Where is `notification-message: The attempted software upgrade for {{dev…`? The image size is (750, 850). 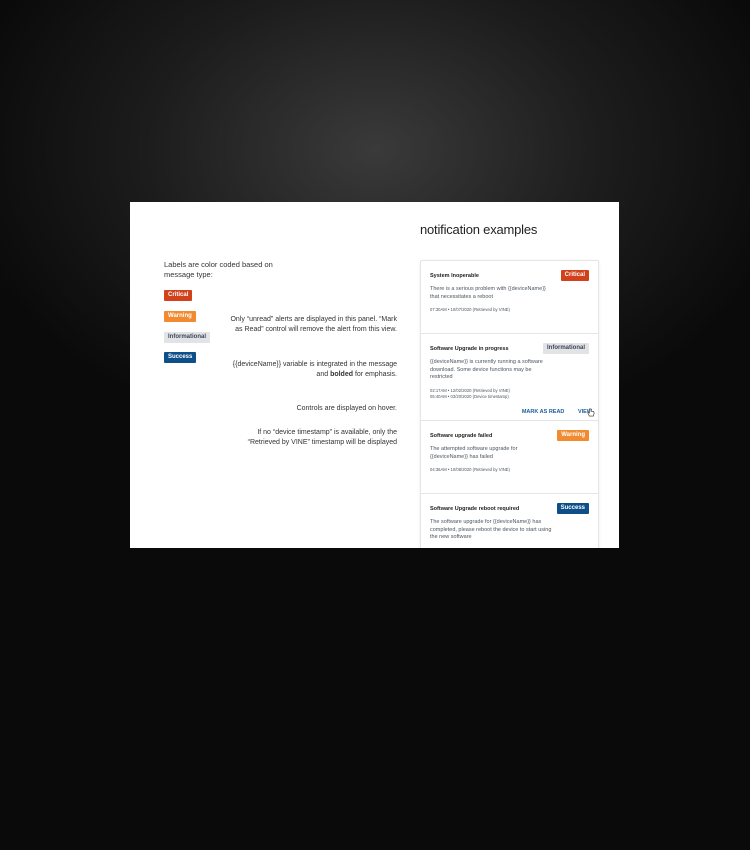 notification-message: The attempted software upgrade for {{dev… is located at coordinates (474, 453).